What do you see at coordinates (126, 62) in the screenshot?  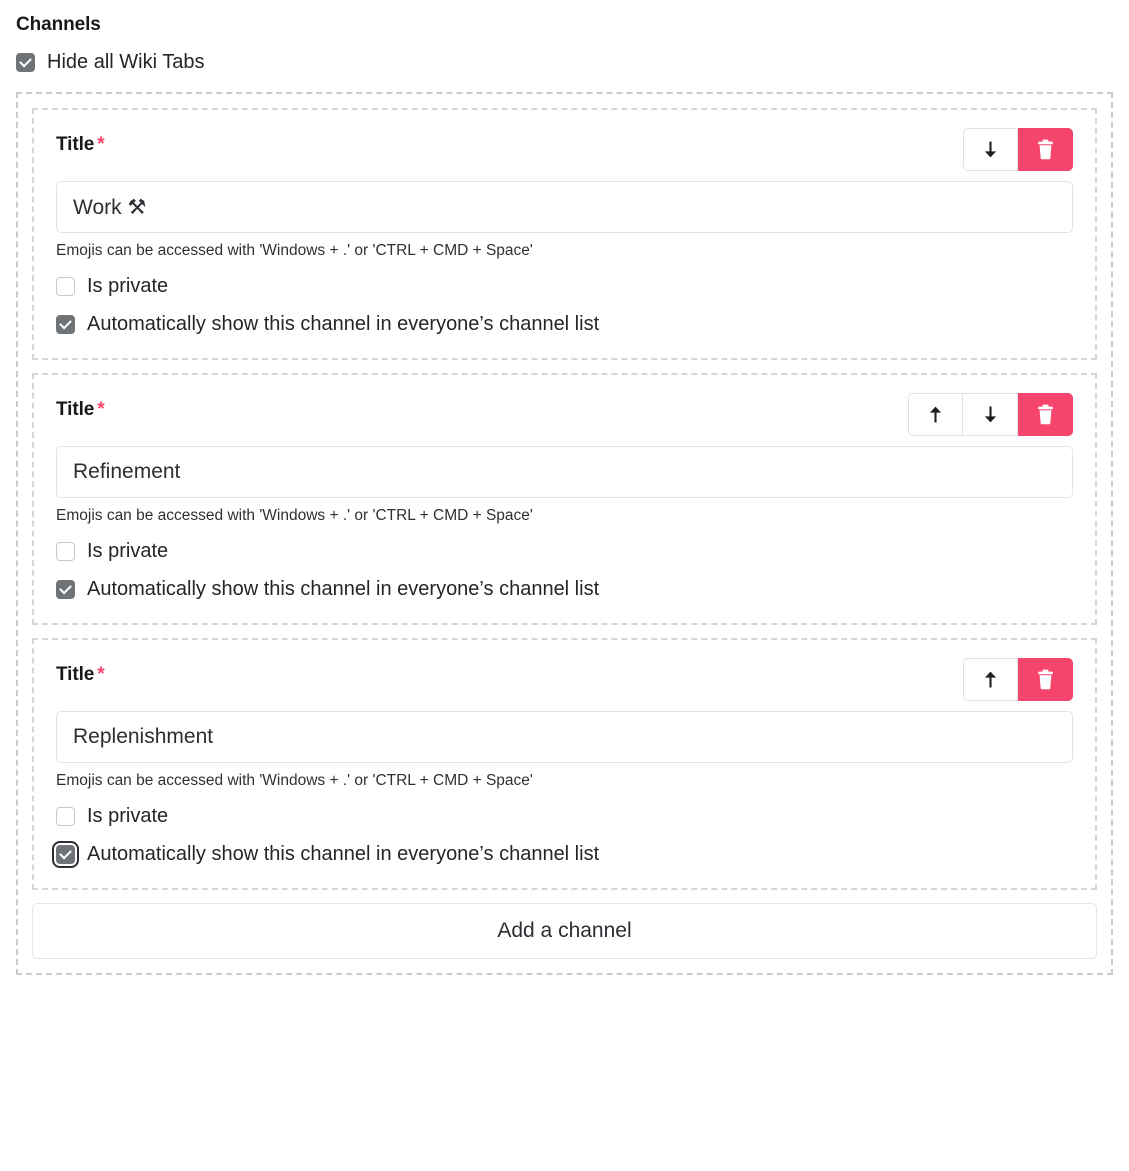 I see `hide-all-wiki-tabs-label: Hide all Wiki Tabs` at bounding box center [126, 62].